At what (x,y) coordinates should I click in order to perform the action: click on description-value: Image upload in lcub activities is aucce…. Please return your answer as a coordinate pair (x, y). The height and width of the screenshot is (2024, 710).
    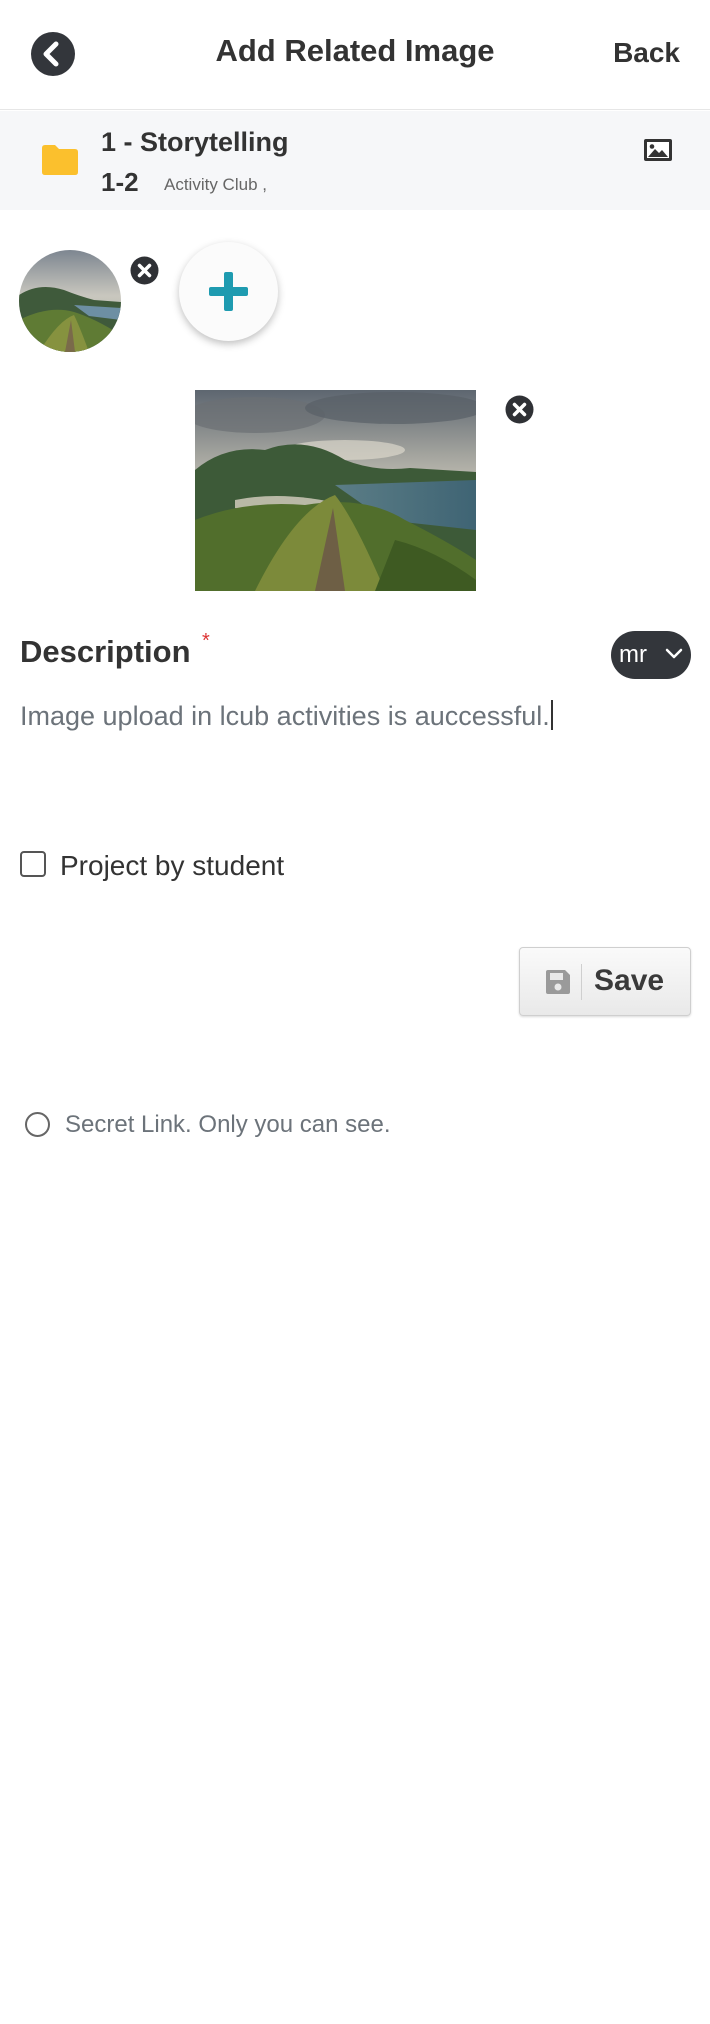
    Looking at the image, I should click on (285, 716).